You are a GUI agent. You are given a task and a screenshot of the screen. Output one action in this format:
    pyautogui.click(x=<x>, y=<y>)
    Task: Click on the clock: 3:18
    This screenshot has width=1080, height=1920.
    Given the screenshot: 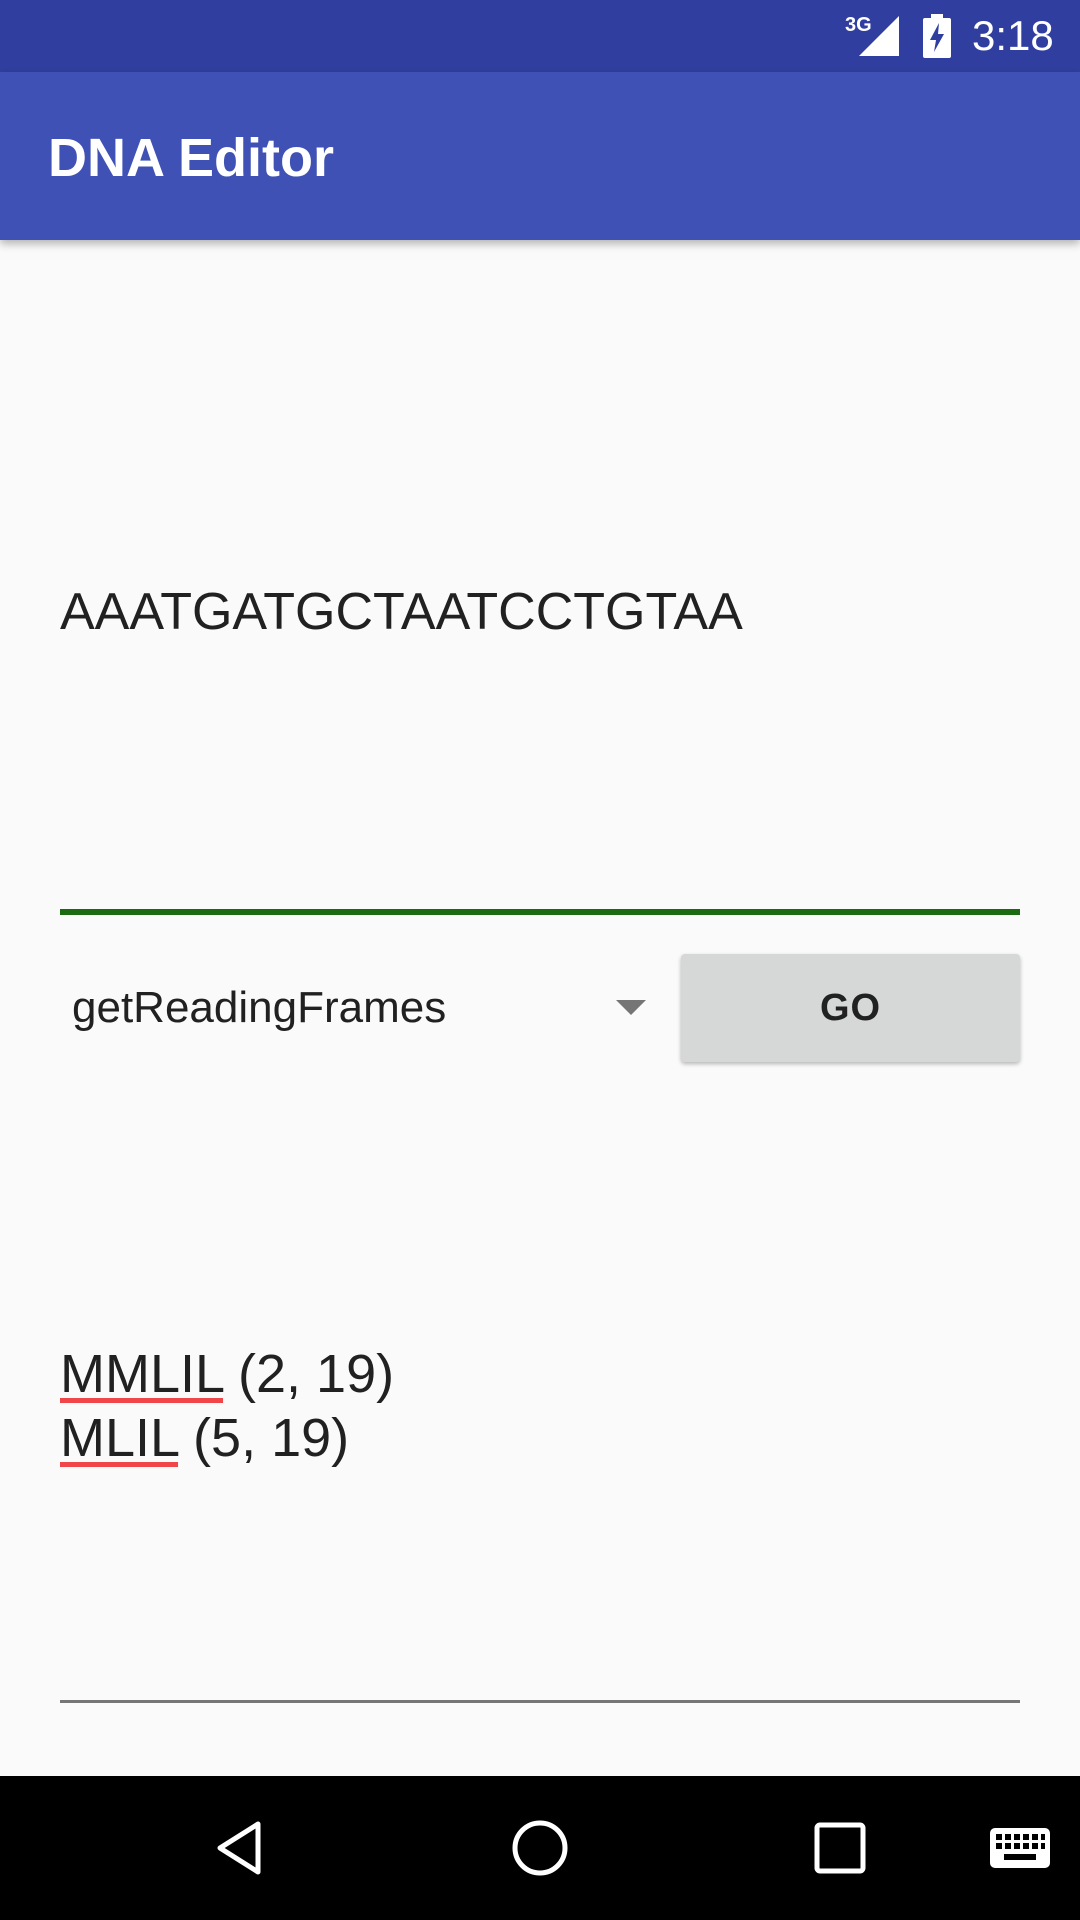 What is the action you would take?
    pyautogui.click(x=1013, y=35)
    